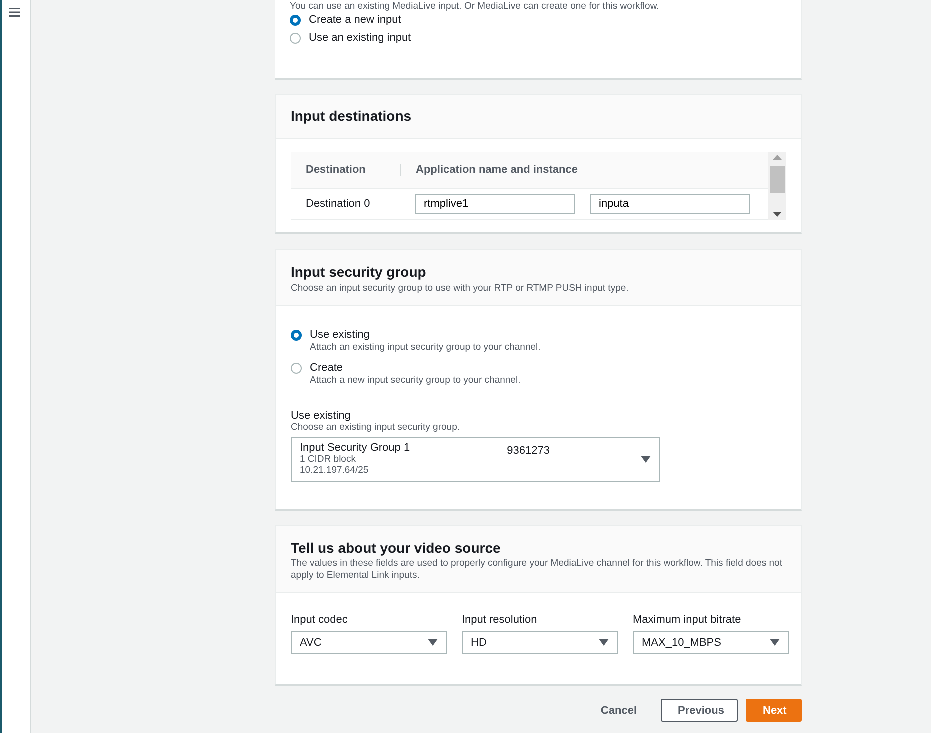 The image size is (931, 733). What do you see at coordinates (320, 620) in the screenshot?
I see `field-label: Input codec` at bounding box center [320, 620].